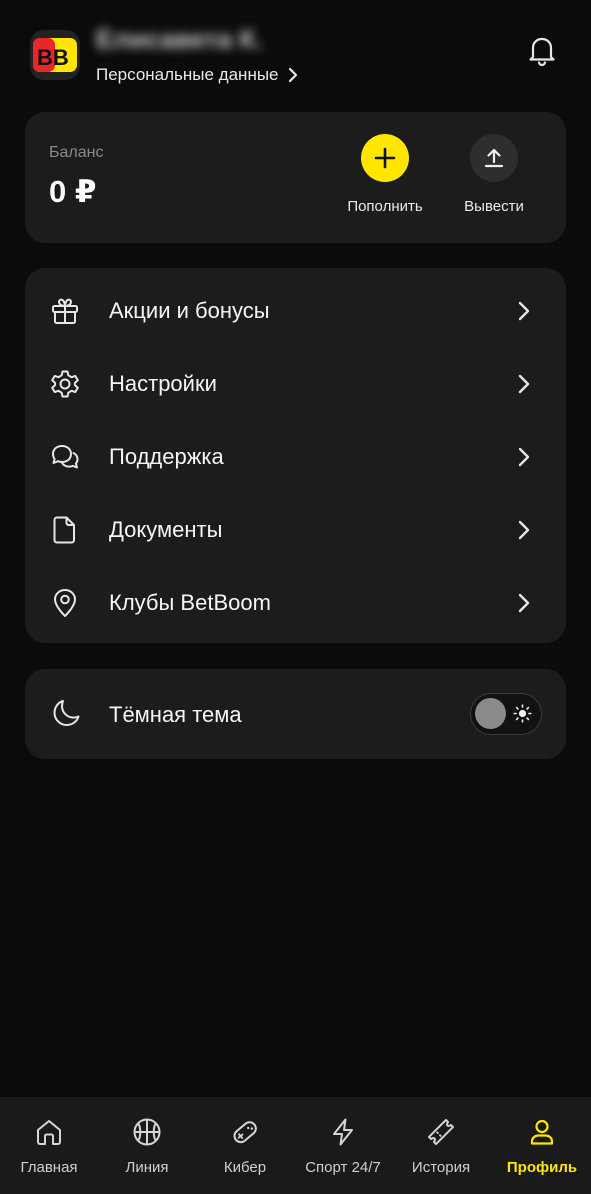  I want to click on document-icon, so click(65, 530).